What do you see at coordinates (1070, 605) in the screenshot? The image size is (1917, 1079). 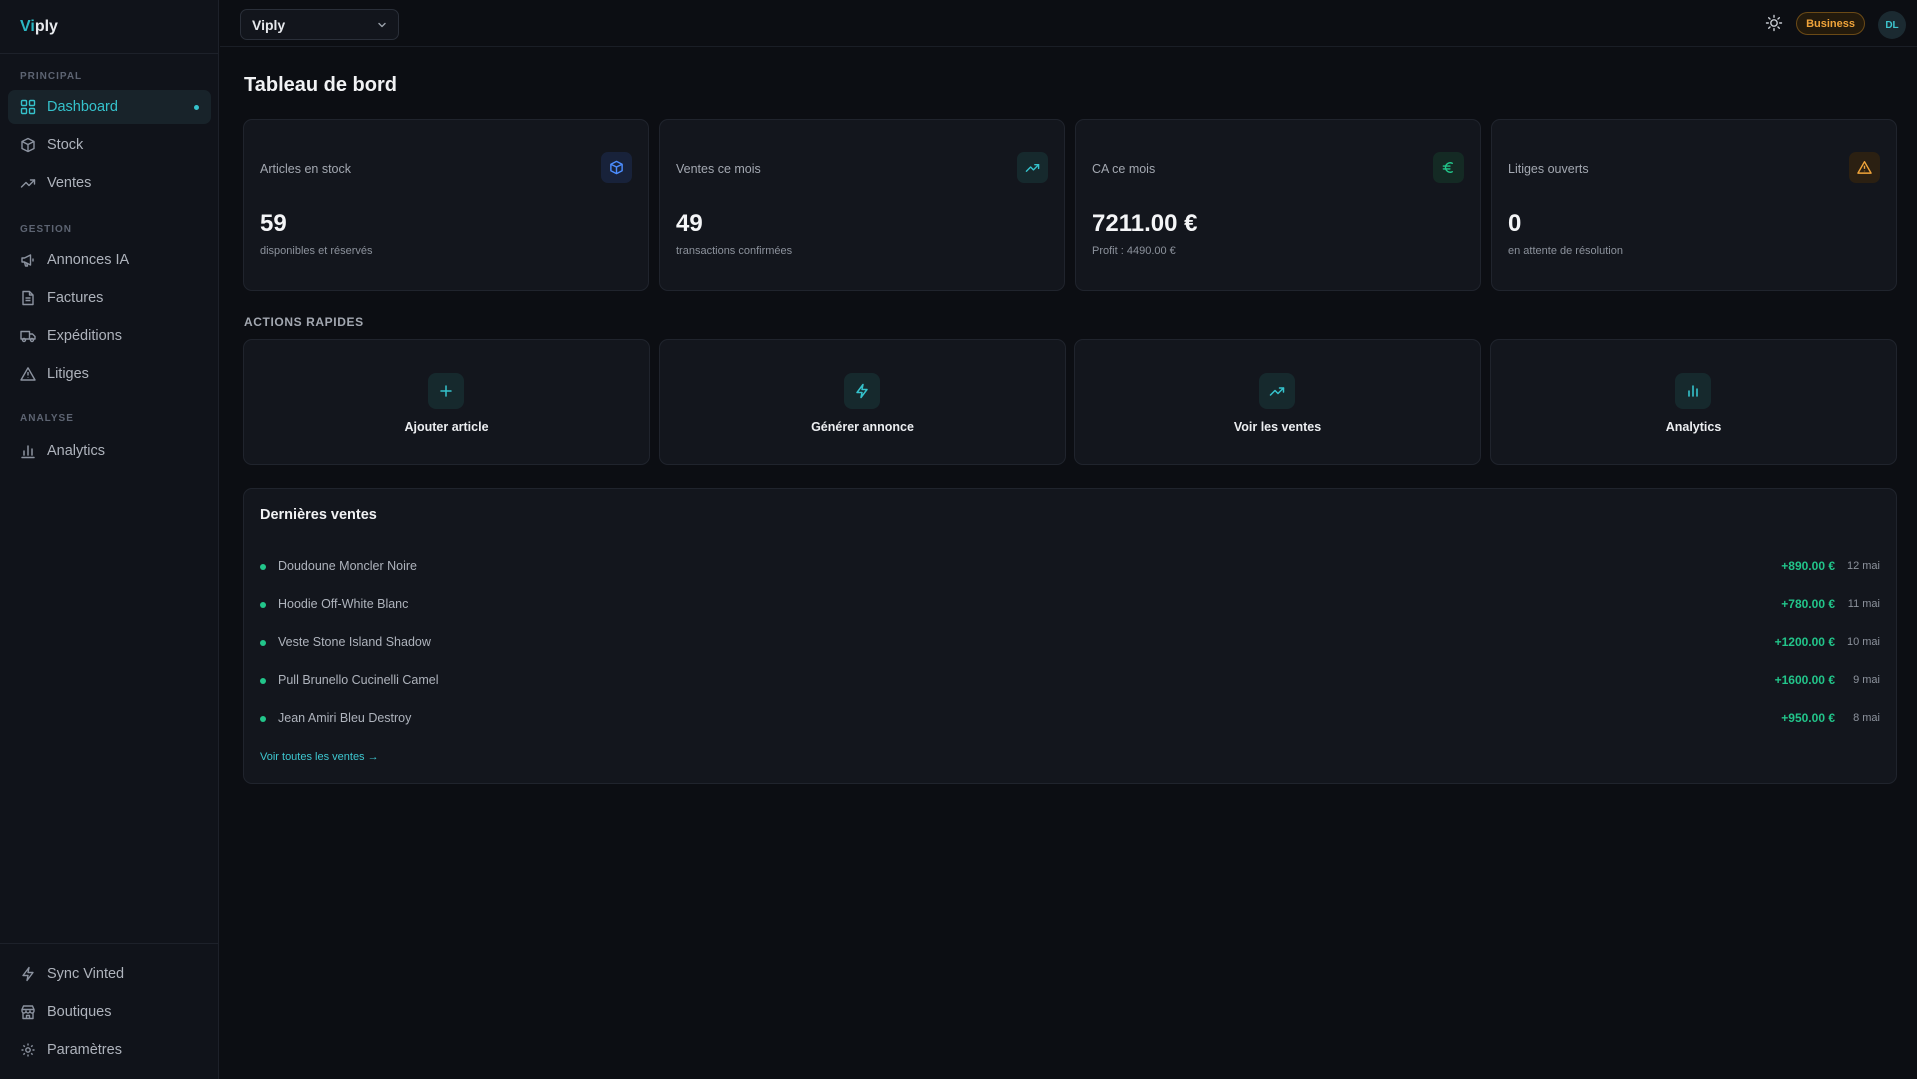 I see `sale-row: Hoodie Off-White Blanc +780.00 € 11 mai` at bounding box center [1070, 605].